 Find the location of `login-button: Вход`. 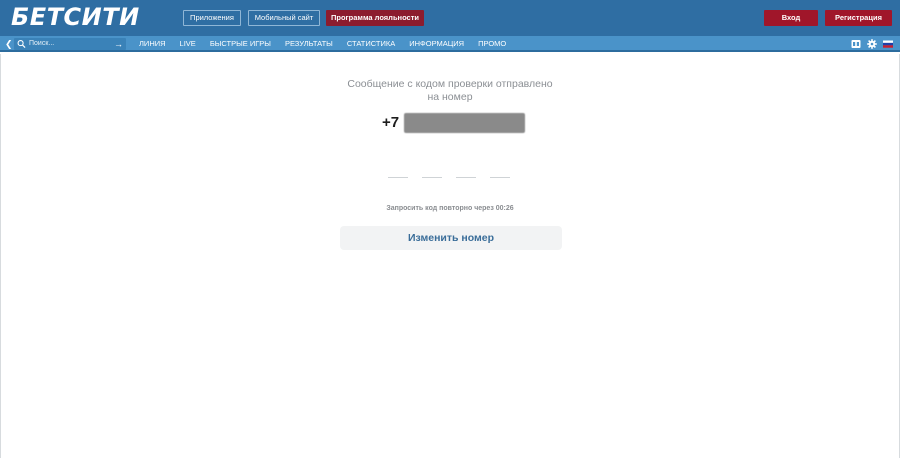

login-button: Вход is located at coordinates (791, 18).